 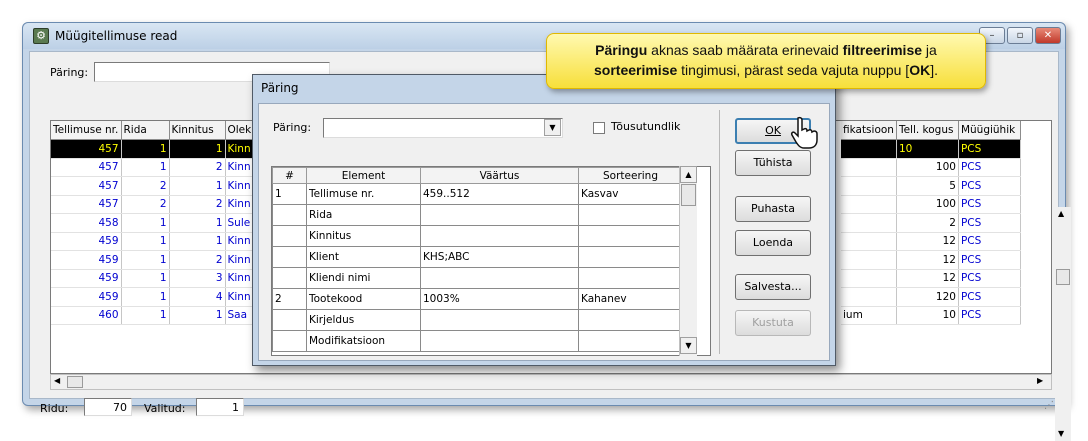 I want to click on criteria-scroll-thumb, so click(x=688, y=195).